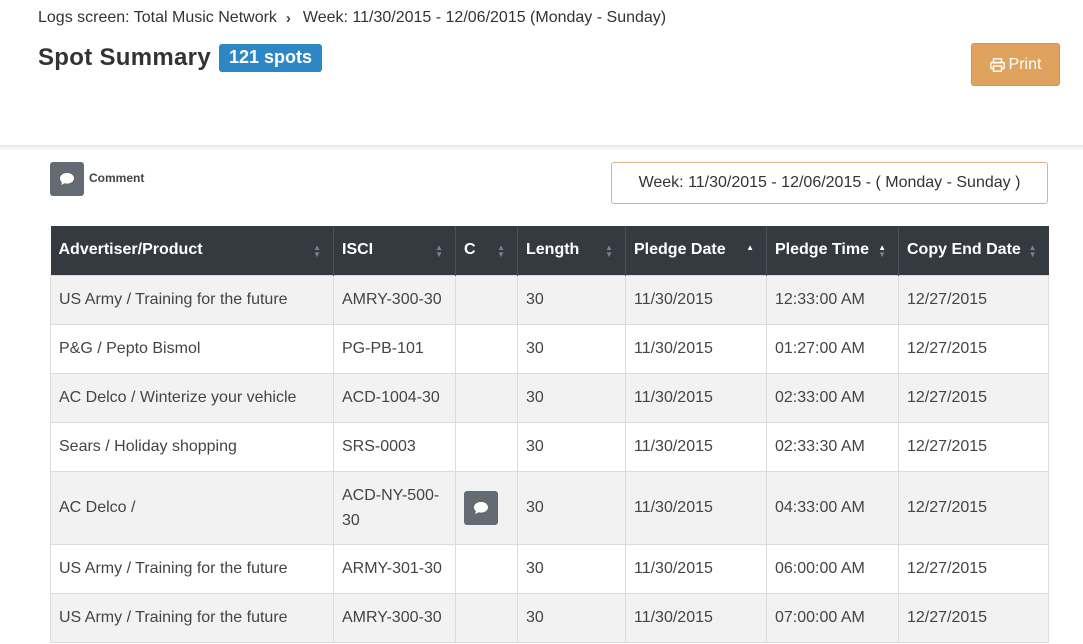  What do you see at coordinates (832, 568) in the screenshot?
I see `cell-pledge-time: 06:00:00 AM` at bounding box center [832, 568].